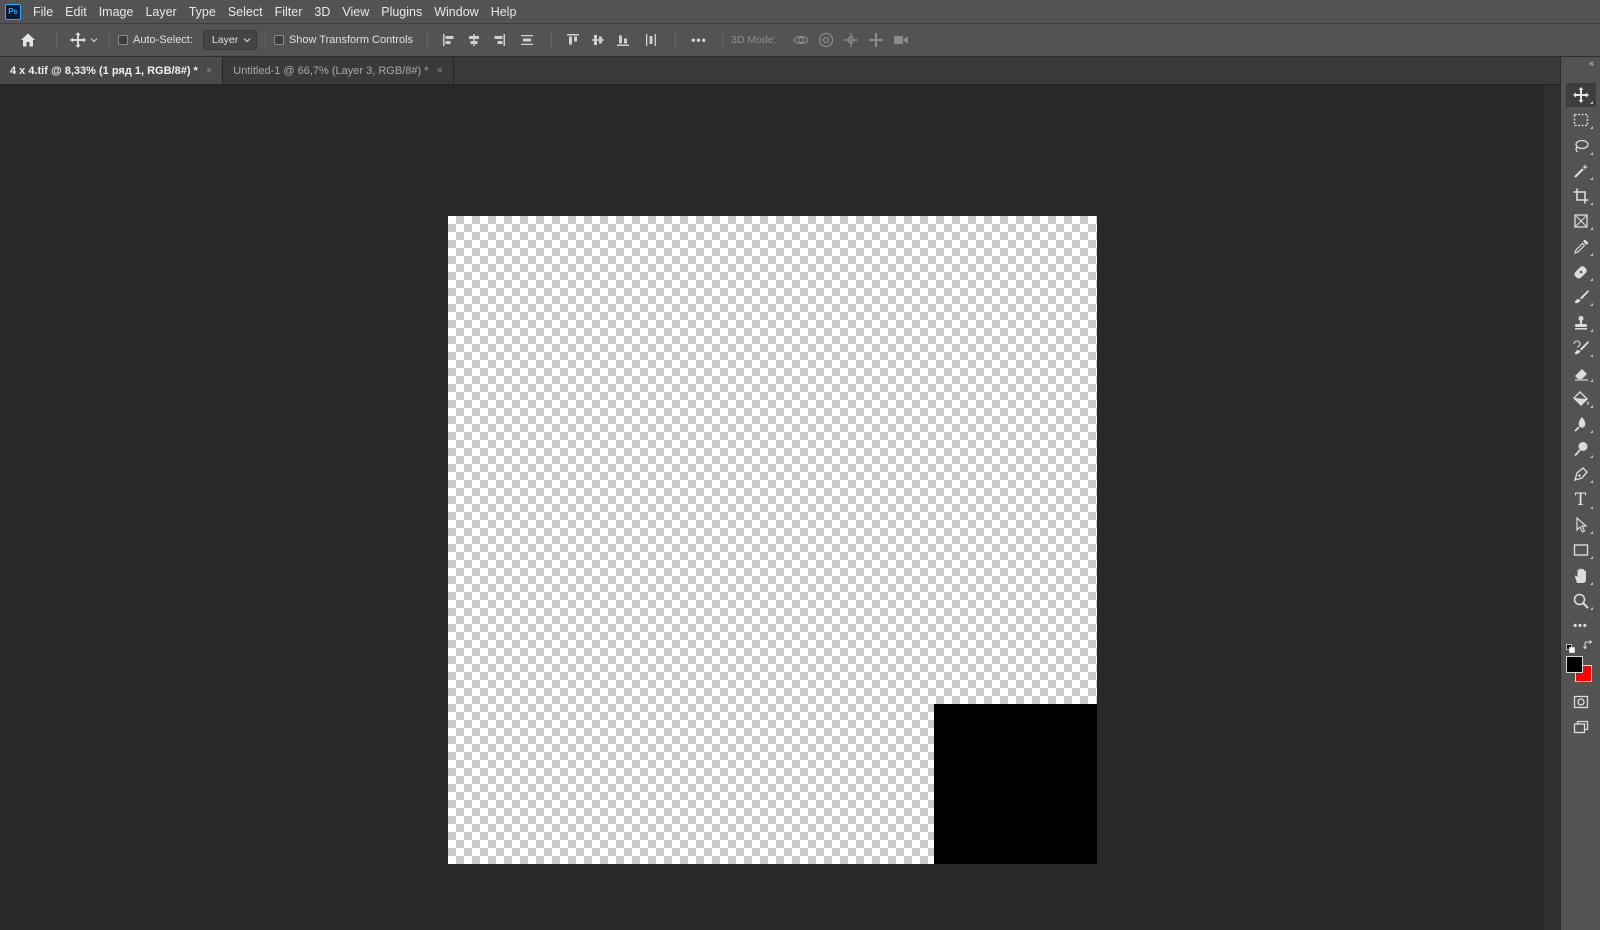 The height and width of the screenshot is (930, 1600). I want to click on marquee-tool-icon, so click(1580, 120).